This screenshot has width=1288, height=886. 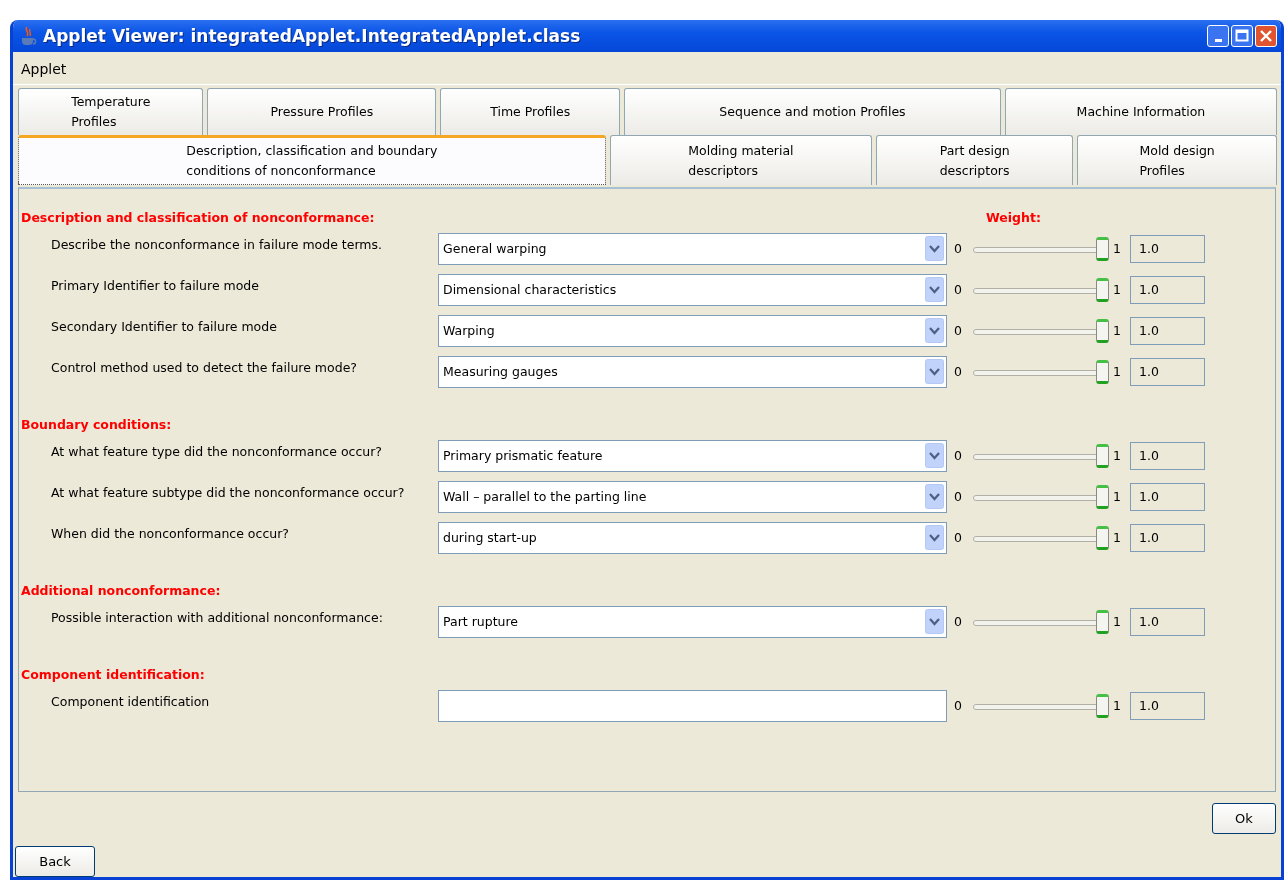 What do you see at coordinates (96, 424) in the screenshot?
I see `section-heading: Boundary conditions:` at bounding box center [96, 424].